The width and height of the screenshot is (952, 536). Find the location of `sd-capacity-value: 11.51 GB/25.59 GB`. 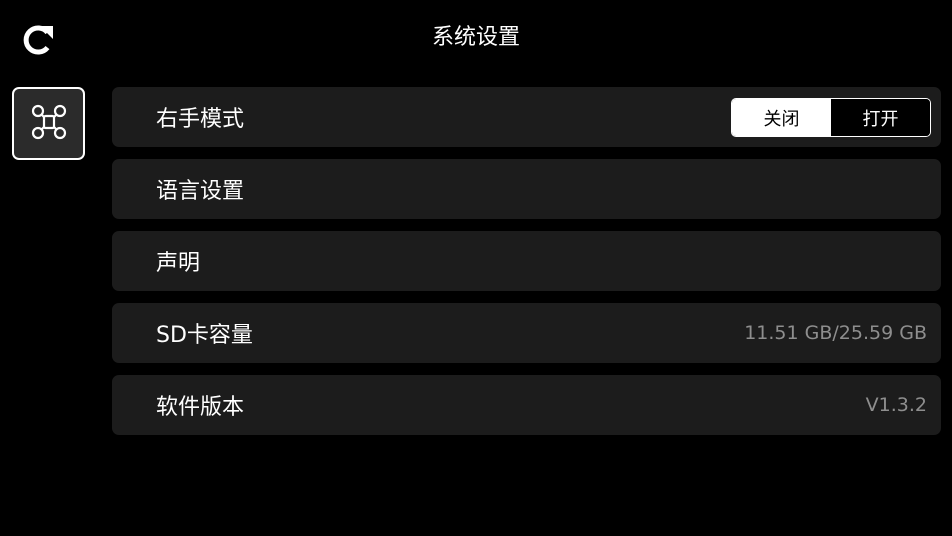

sd-capacity-value: 11.51 GB/25.59 GB is located at coordinates (835, 333).